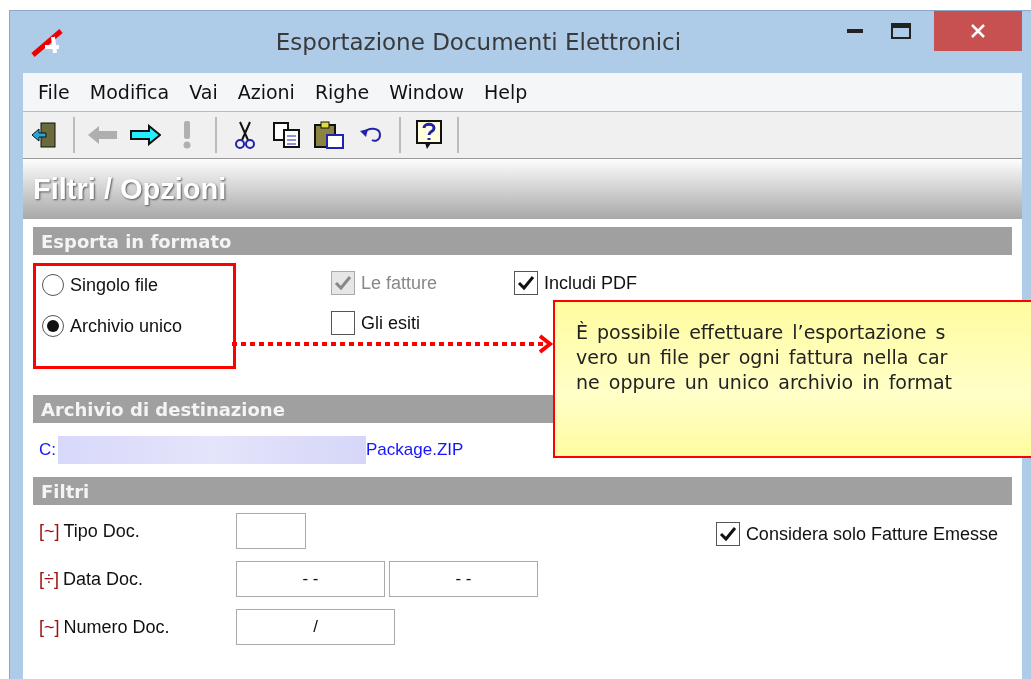 This screenshot has height=679, width=1031. I want to click on left-arrow-icon, so click(103, 135).